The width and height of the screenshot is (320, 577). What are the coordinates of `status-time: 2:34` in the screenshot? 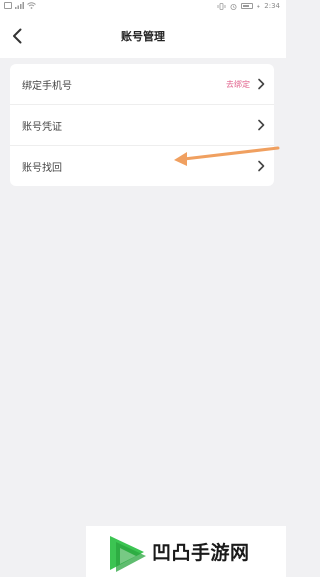 It's located at (272, 6).